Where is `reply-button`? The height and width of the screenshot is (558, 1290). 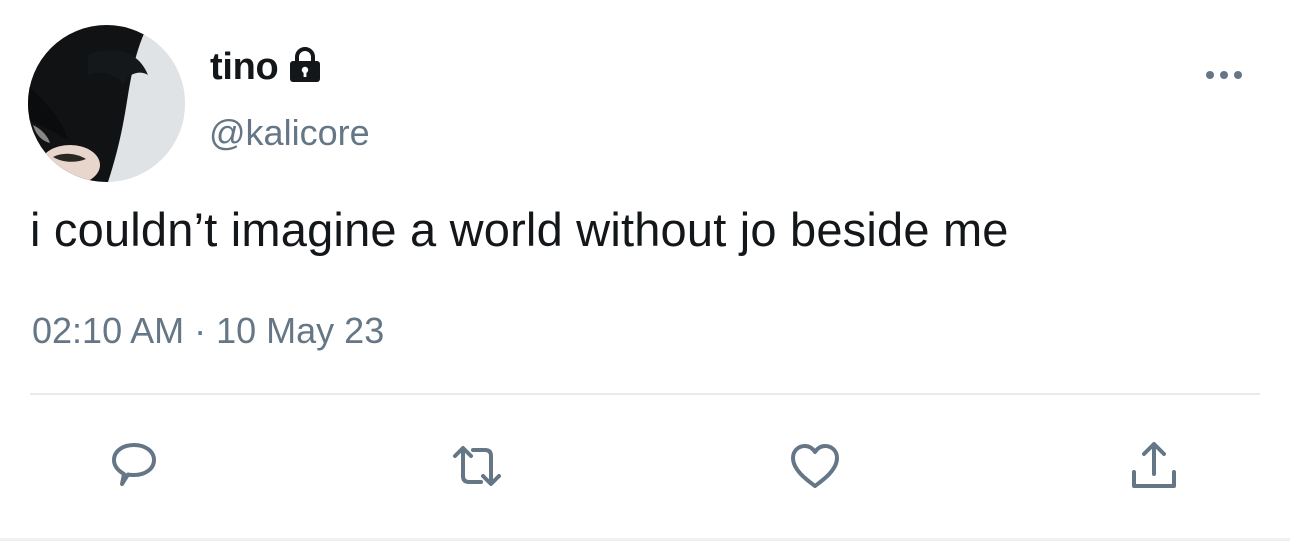
reply-button is located at coordinates (134, 466).